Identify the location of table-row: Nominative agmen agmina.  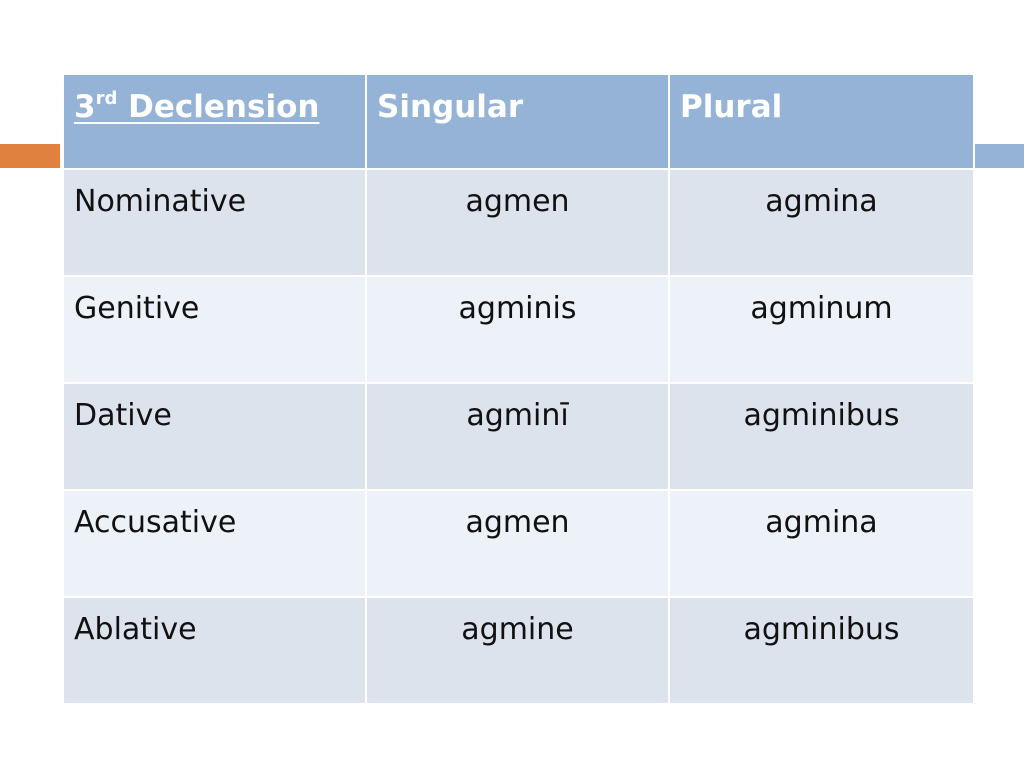
(518, 222).